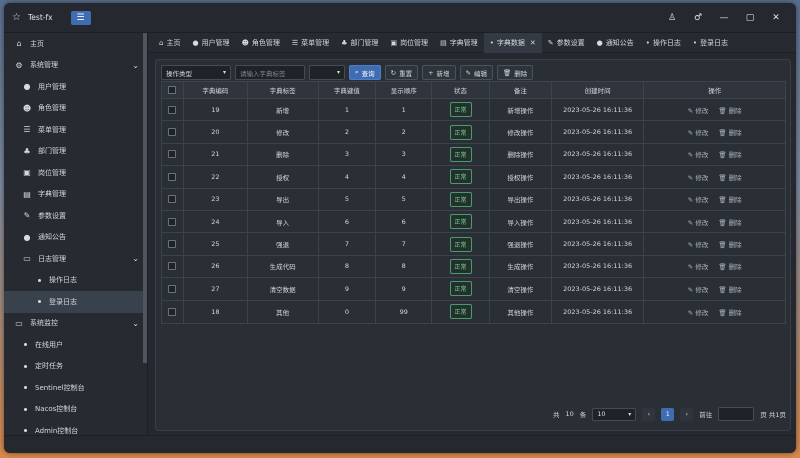  I want to click on tab-depts: ♣ 部门管理, so click(359, 43).